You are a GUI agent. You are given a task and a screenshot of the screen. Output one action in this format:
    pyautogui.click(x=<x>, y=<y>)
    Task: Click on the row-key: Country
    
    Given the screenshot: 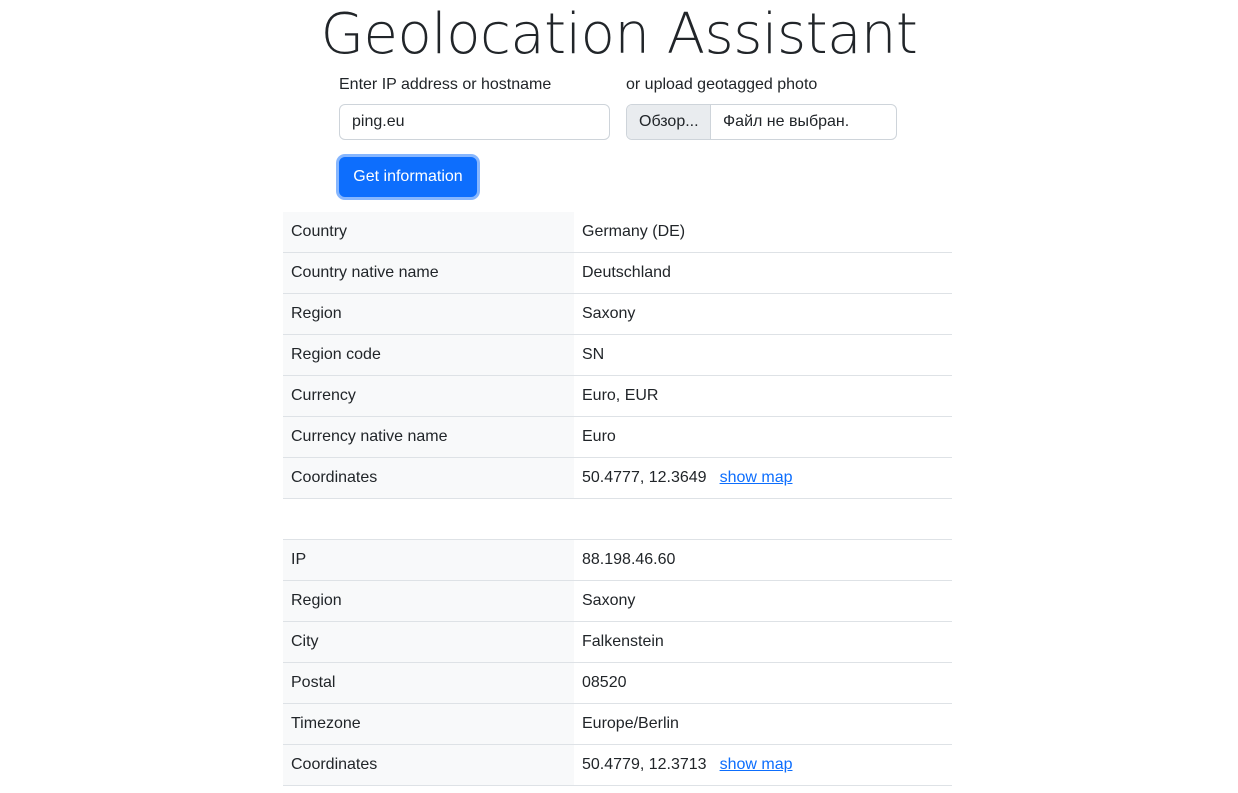 What is the action you would take?
    pyautogui.click(x=428, y=232)
    